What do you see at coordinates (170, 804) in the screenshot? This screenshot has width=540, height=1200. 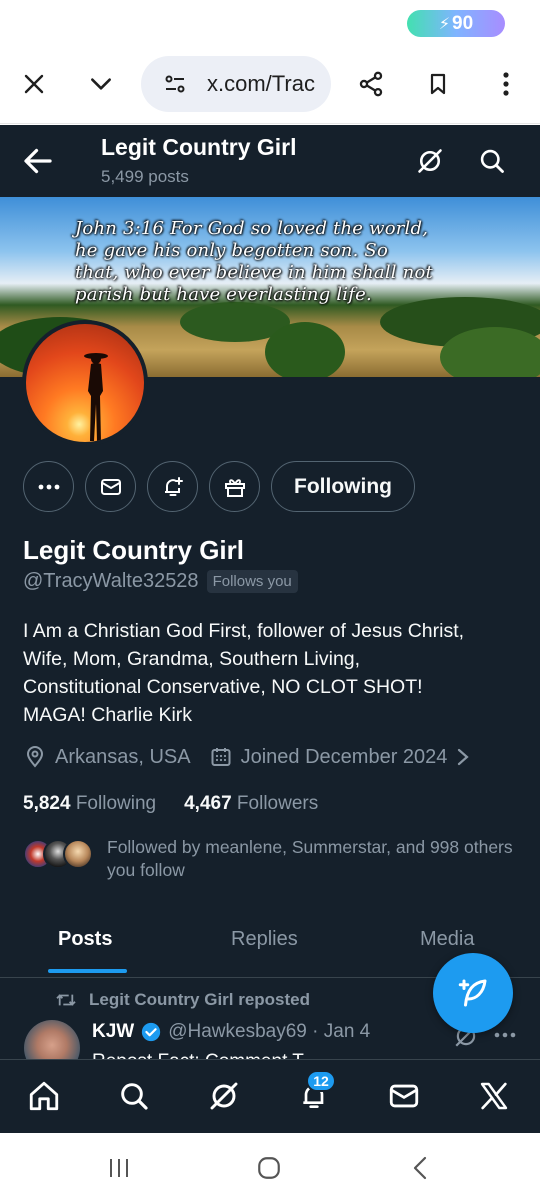 I see `follow-counts: 5,824 Following 4,467 Followers` at bounding box center [170, 804].